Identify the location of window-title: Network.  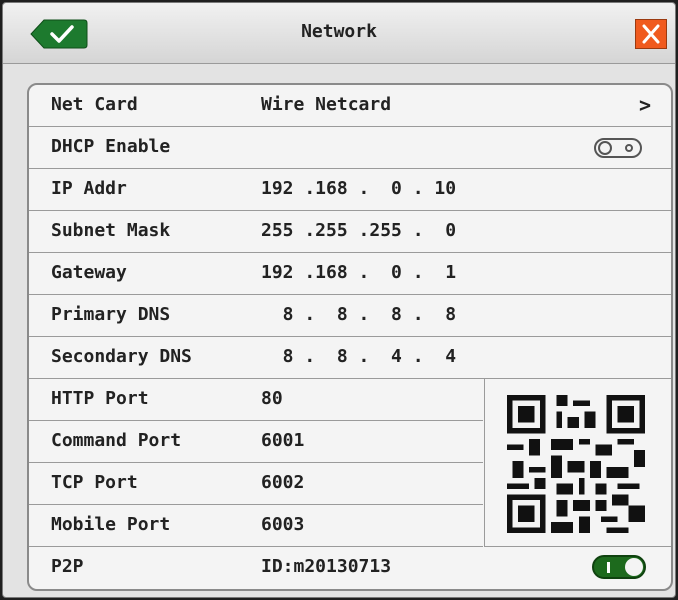
(339, 31).